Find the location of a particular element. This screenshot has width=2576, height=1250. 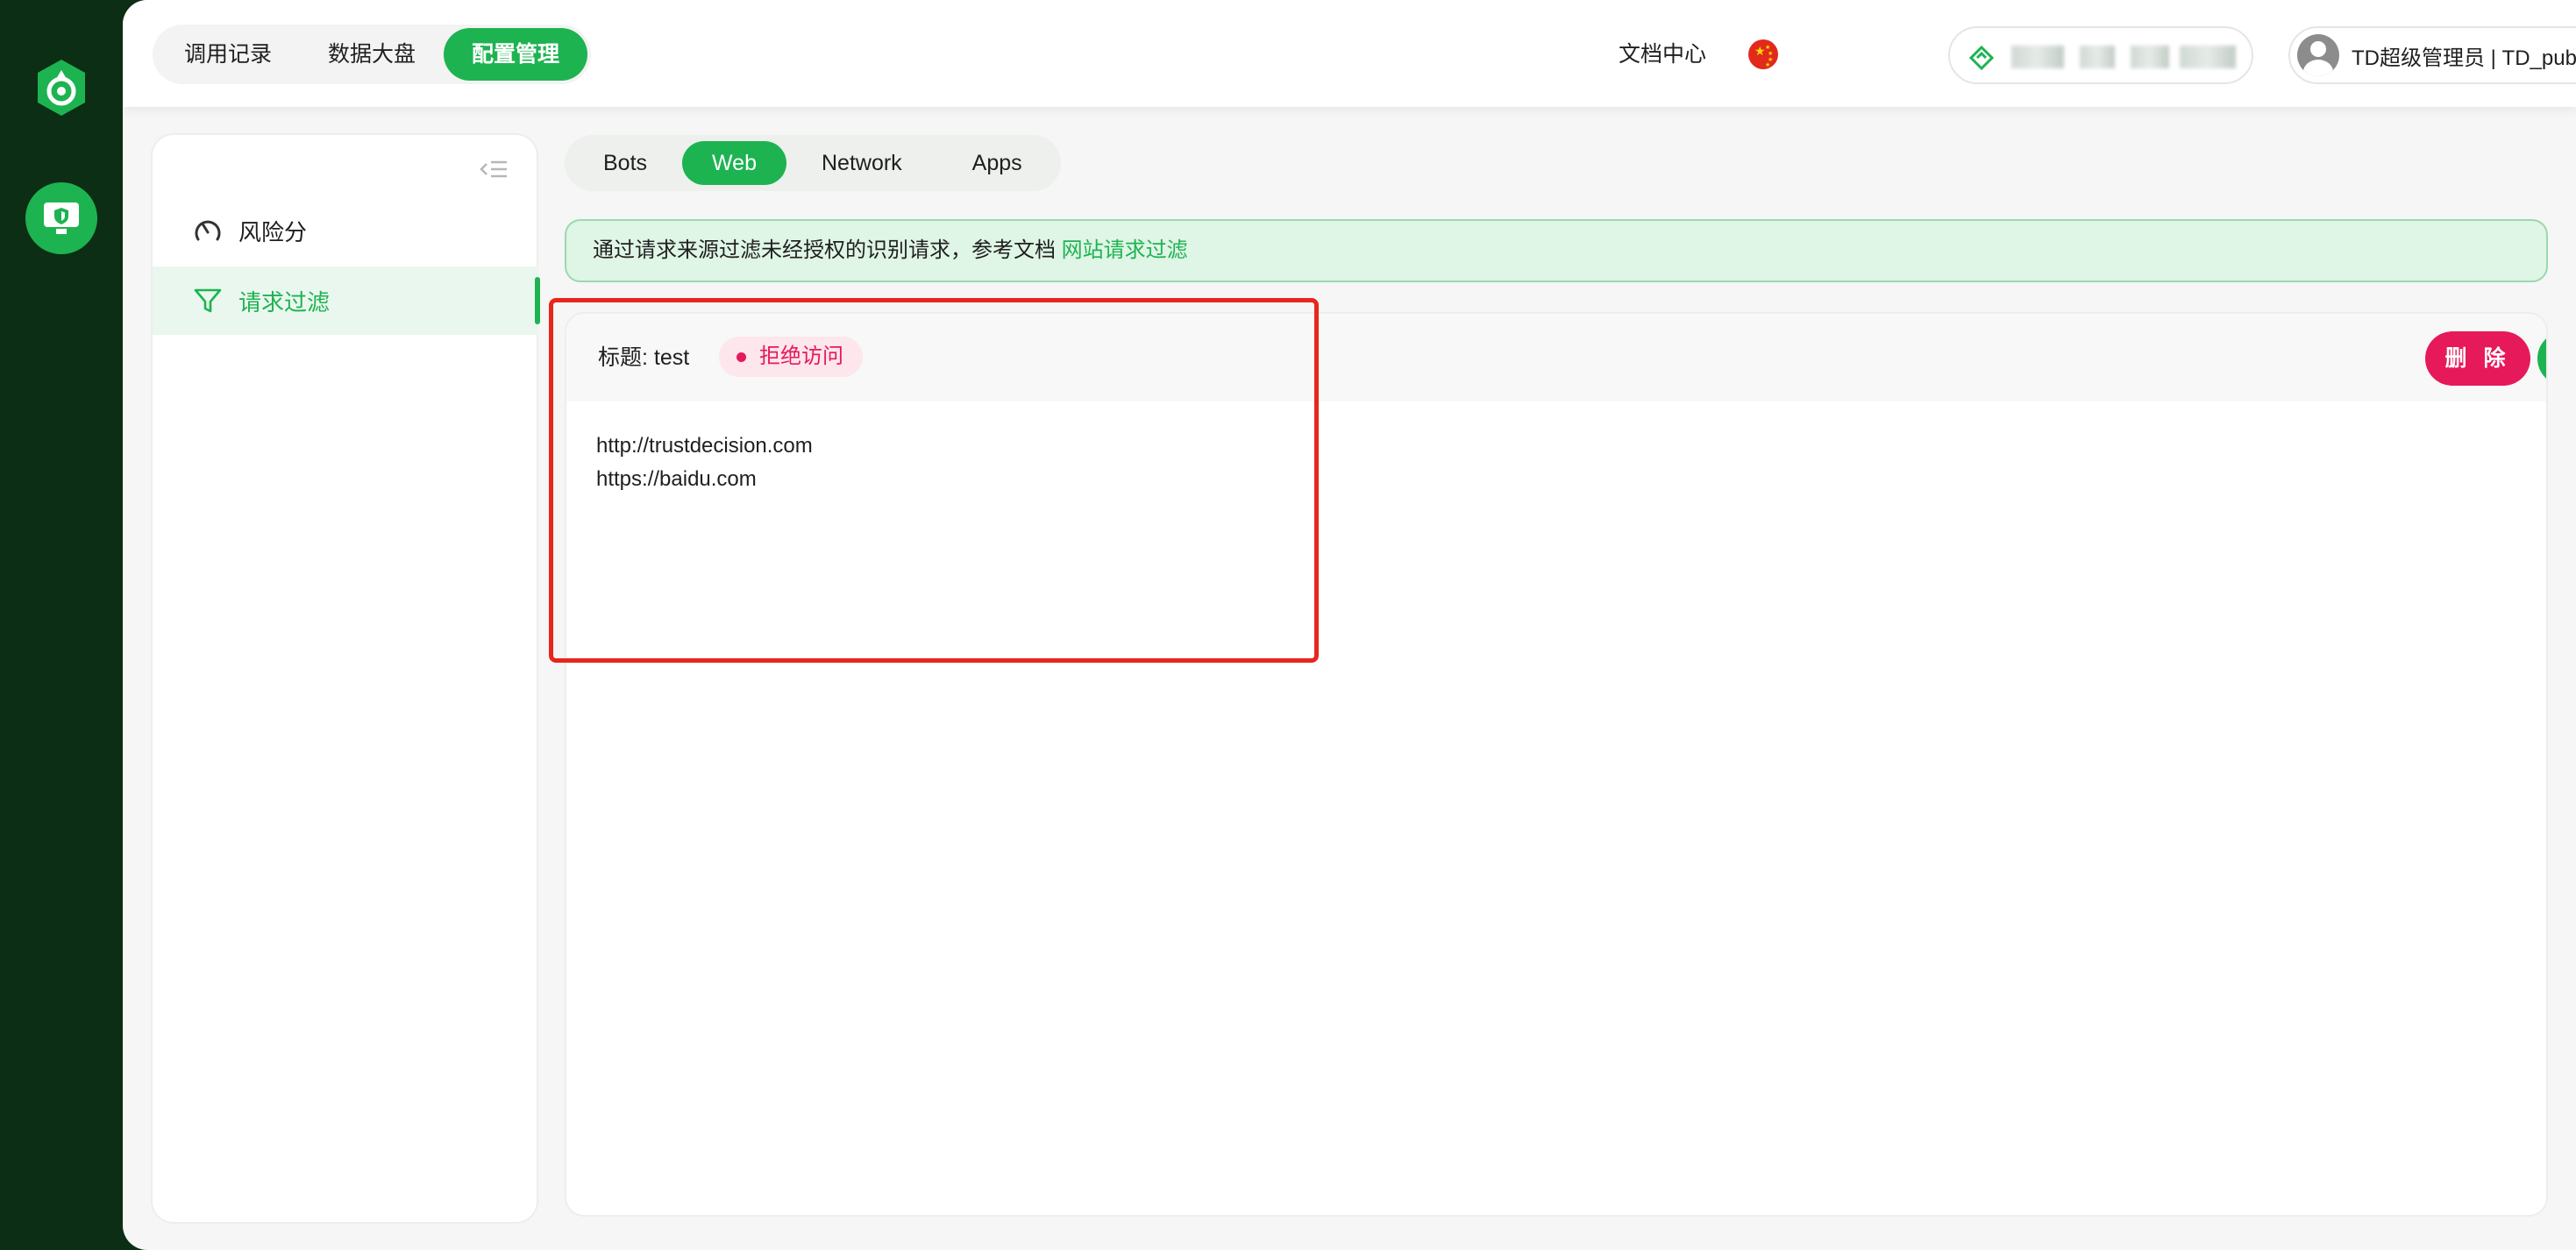

tab-network: Network is located at coordinates (861, 163).